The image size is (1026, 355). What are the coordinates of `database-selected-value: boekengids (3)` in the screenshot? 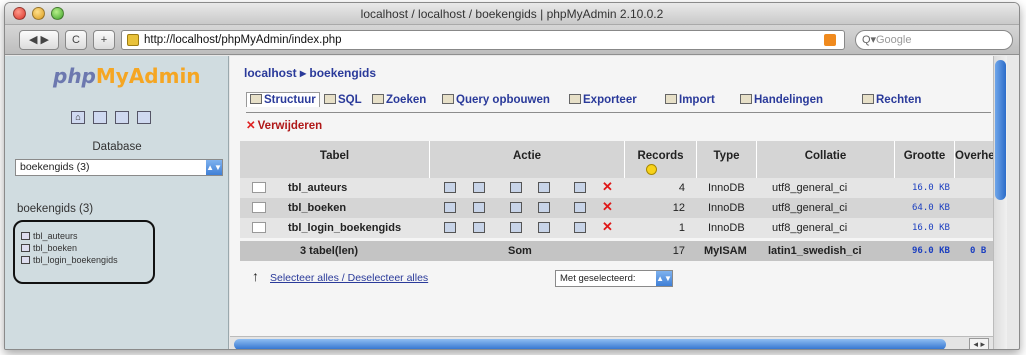 It's located at (55, 167).